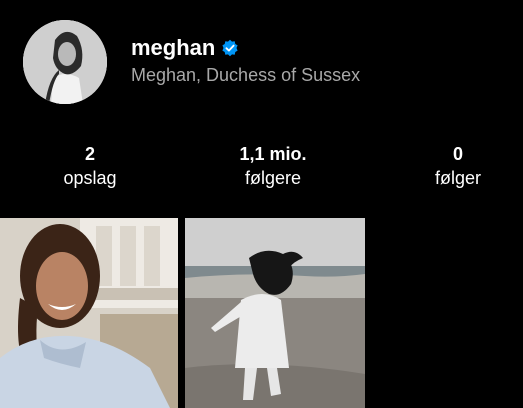 This screenshot has height=408, width=523. I want to click on avatar-photo-icon, so click(65, 62).